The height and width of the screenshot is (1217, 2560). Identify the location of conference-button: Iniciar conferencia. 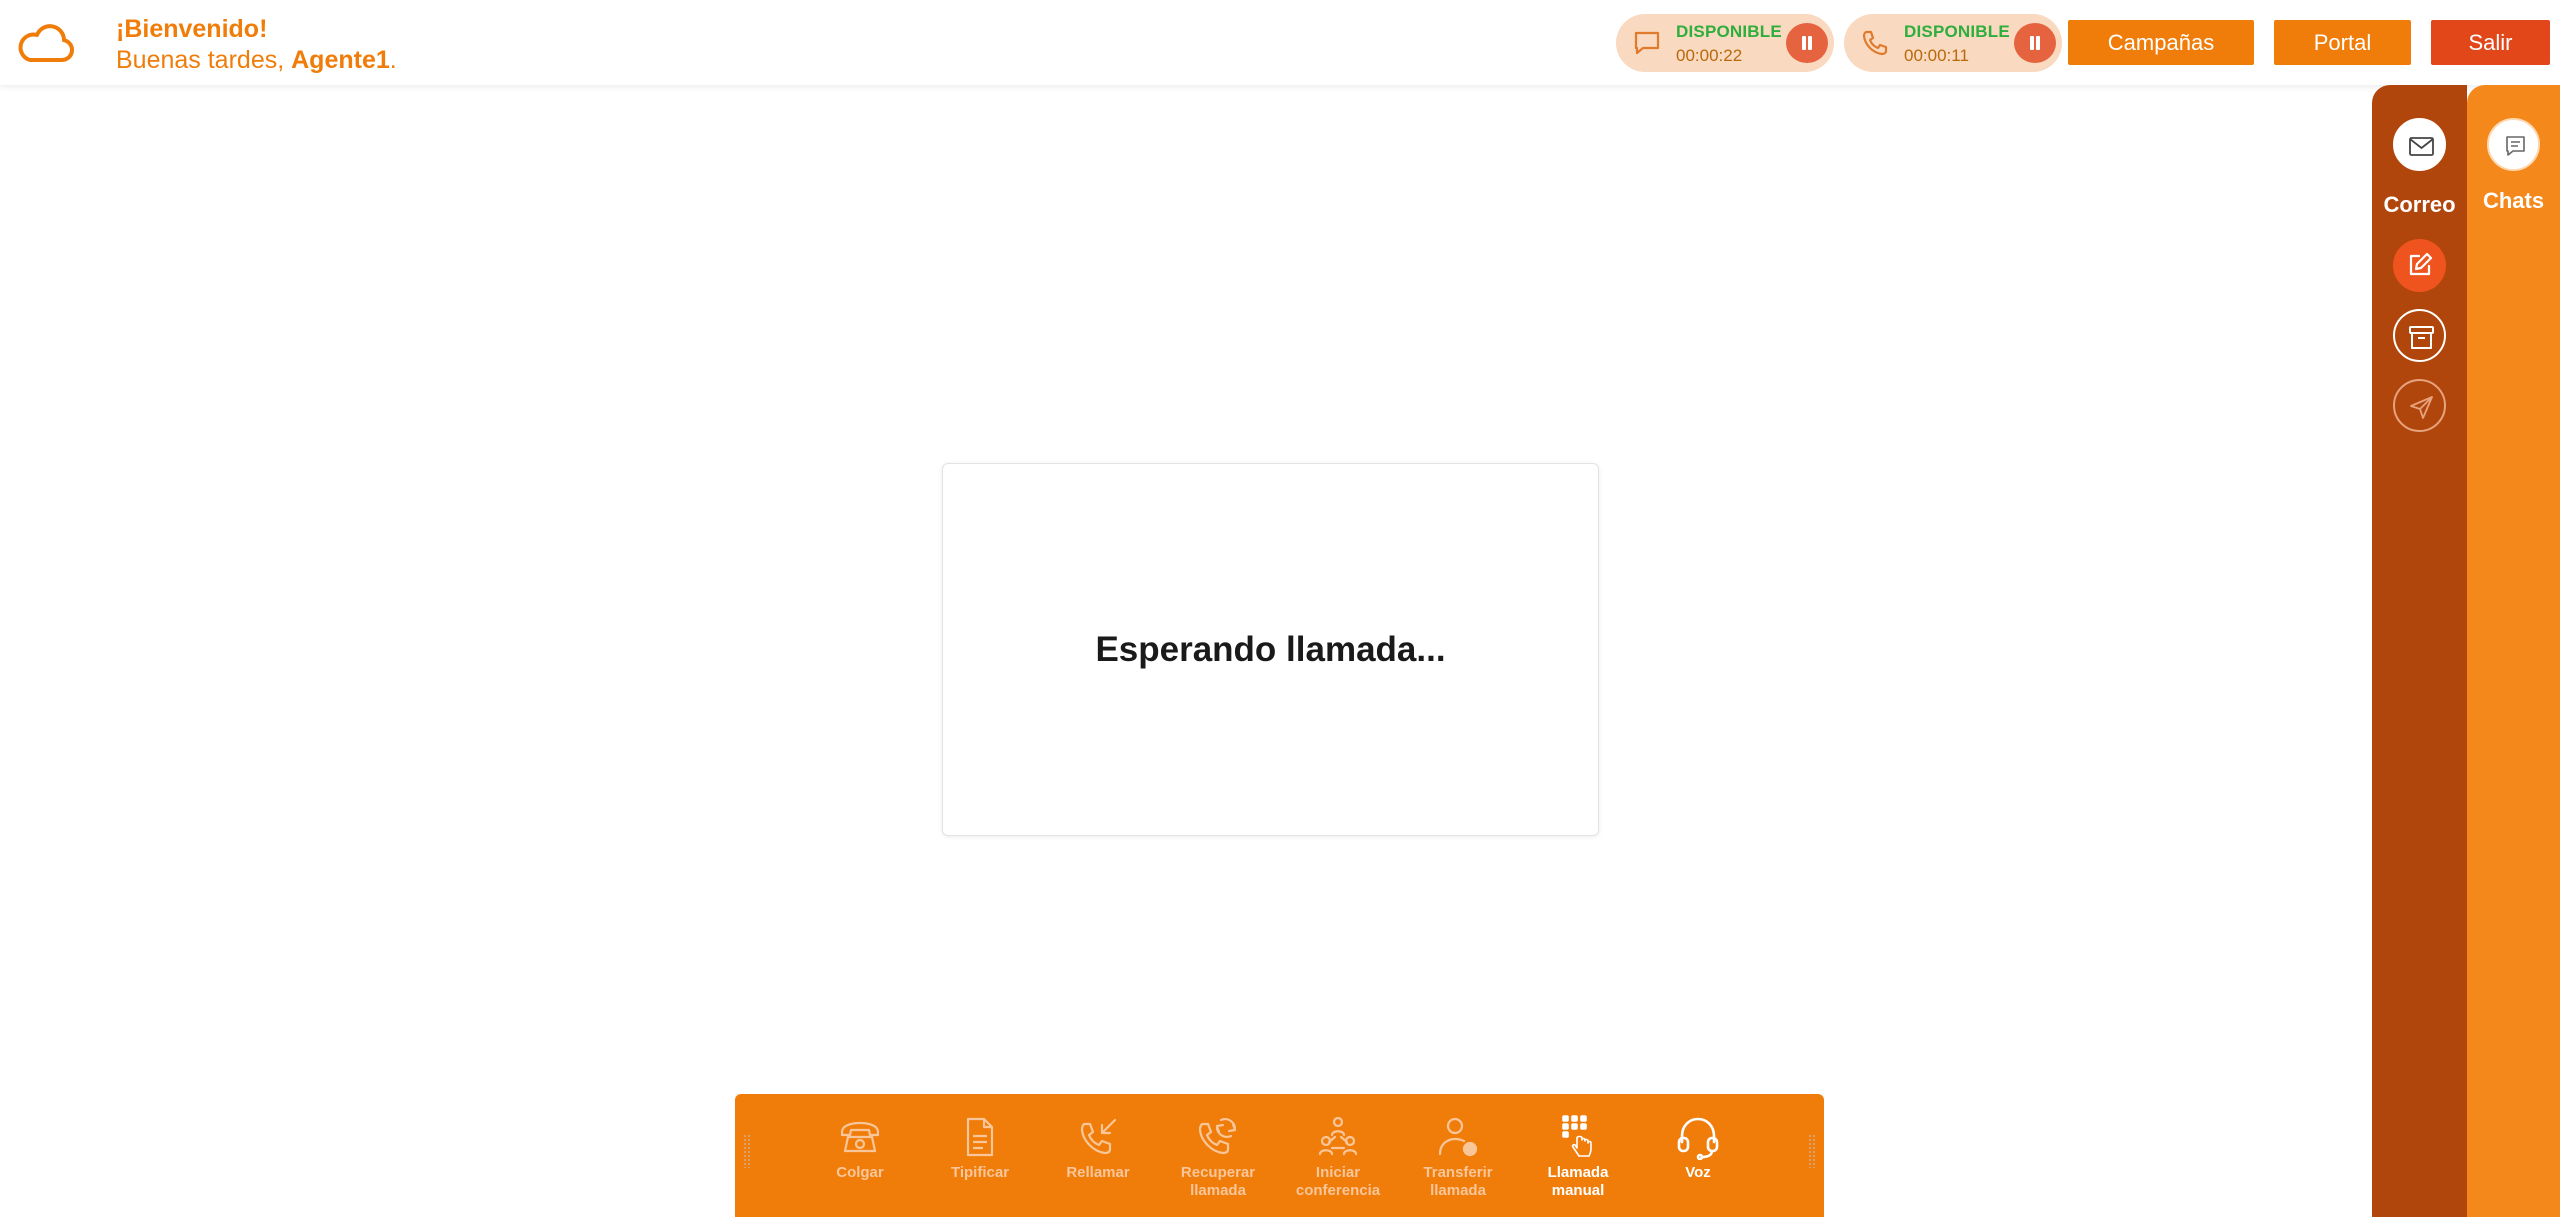
(1338, 1164).